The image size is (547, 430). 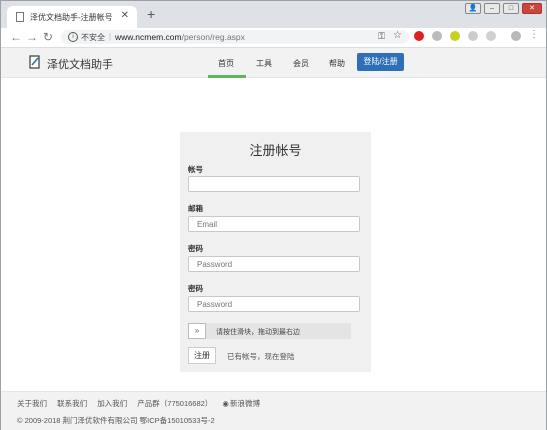 What do you see at coordinates (380, 62) in the screenshot?
I see `login-register-button: 登陆/注册` at bounding box center [380, 62].